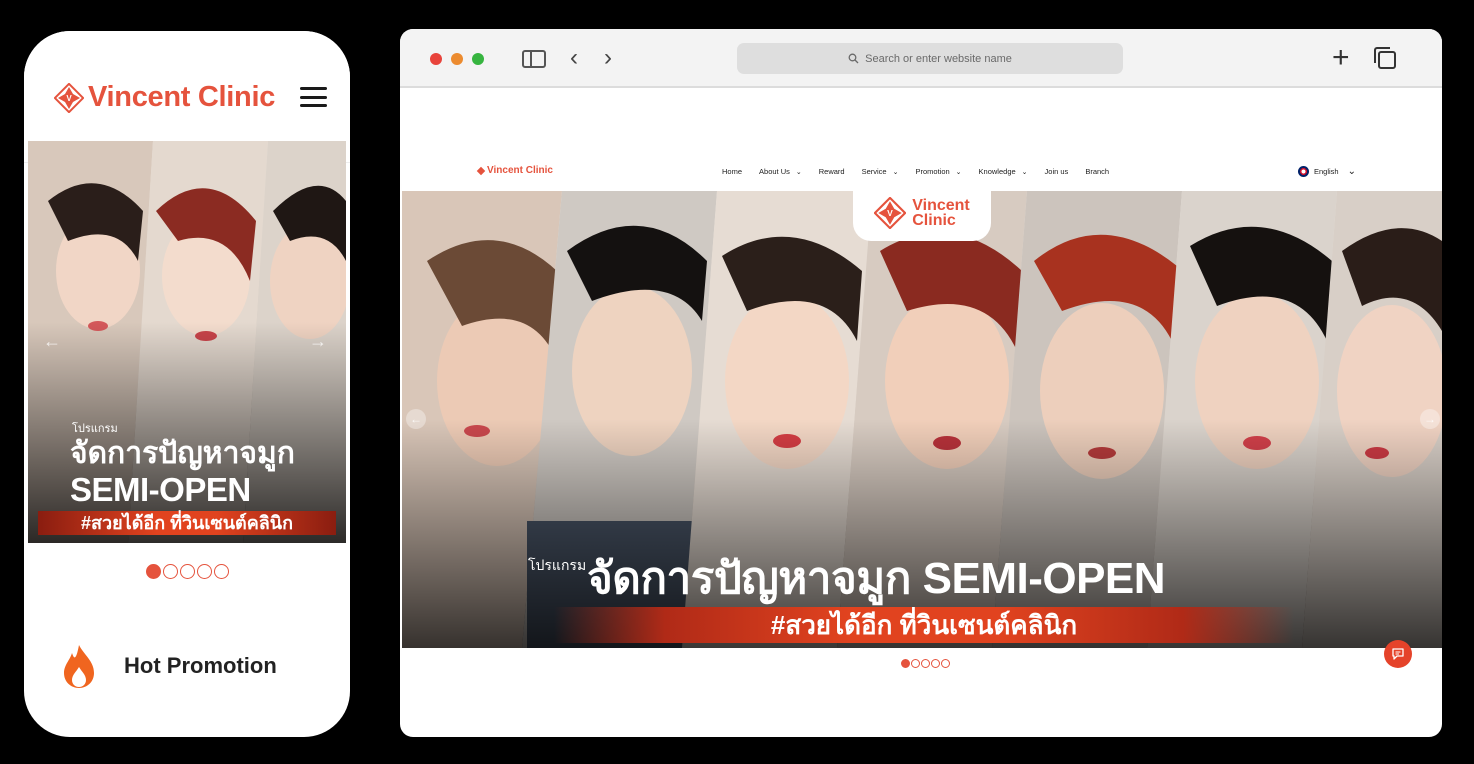 This screenshot has height=764, width=1474. I want to click on nav-item-label: Join us, so click(1056, 171).